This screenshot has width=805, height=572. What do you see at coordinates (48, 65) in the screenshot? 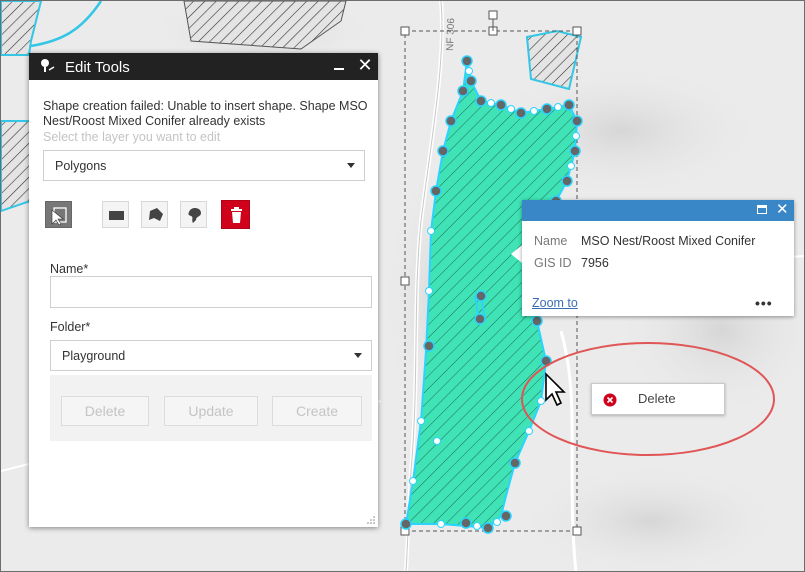
I see `edit-pin-icon` at bounding box center [48, 65].